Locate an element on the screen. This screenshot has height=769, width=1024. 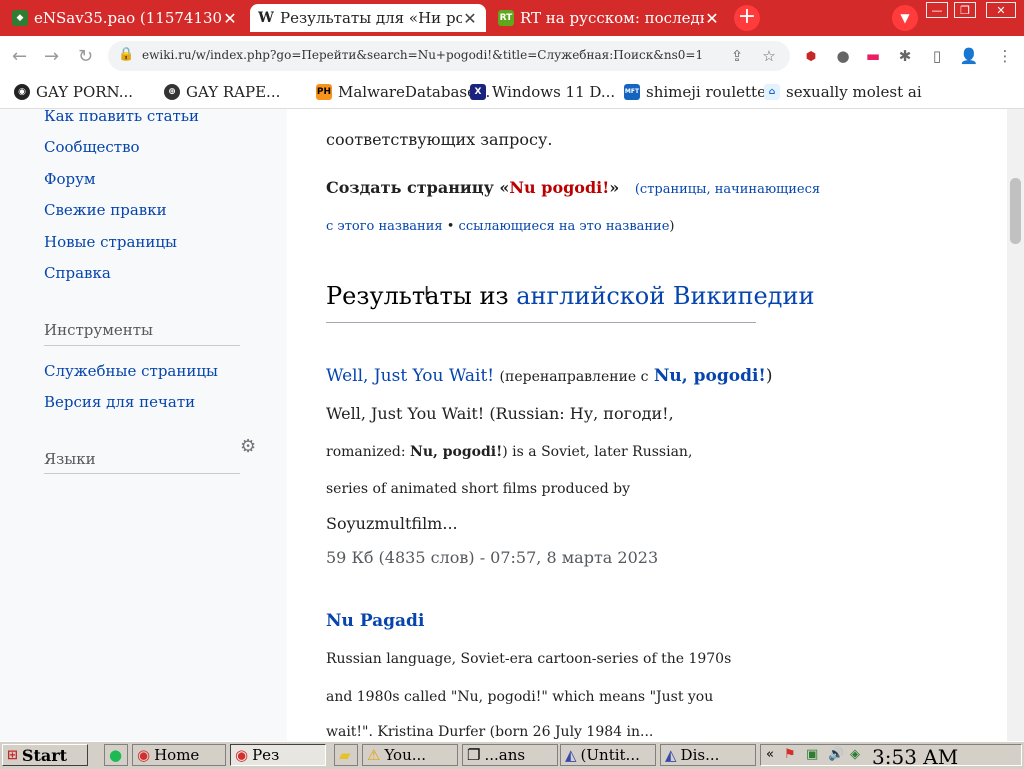
restore-button: ❐ is located at coordinates (965, 10).